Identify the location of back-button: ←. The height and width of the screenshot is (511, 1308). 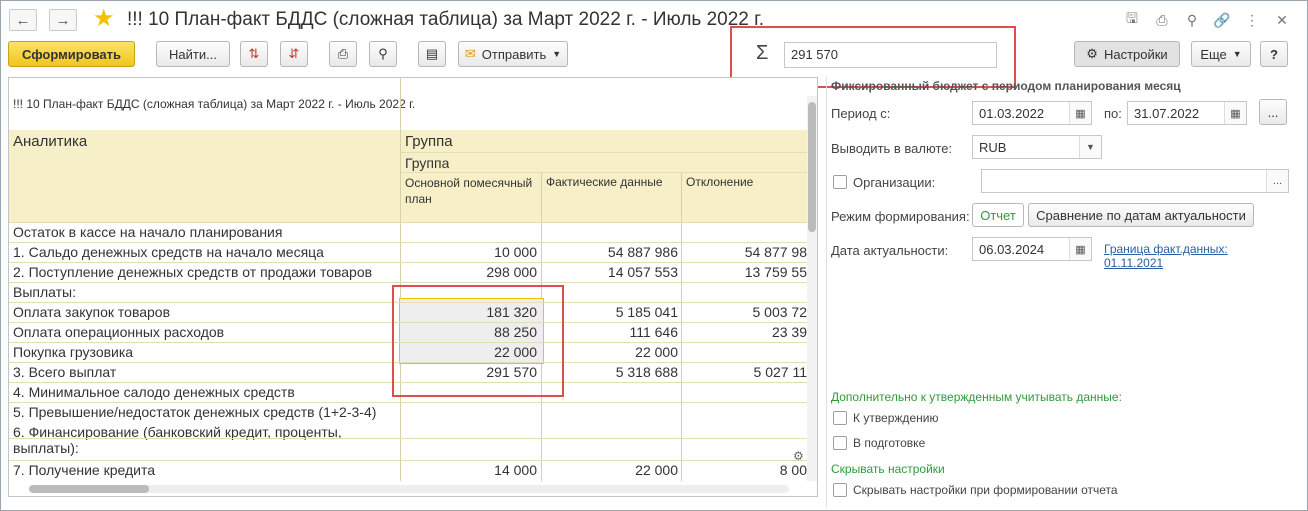
(23, 20).